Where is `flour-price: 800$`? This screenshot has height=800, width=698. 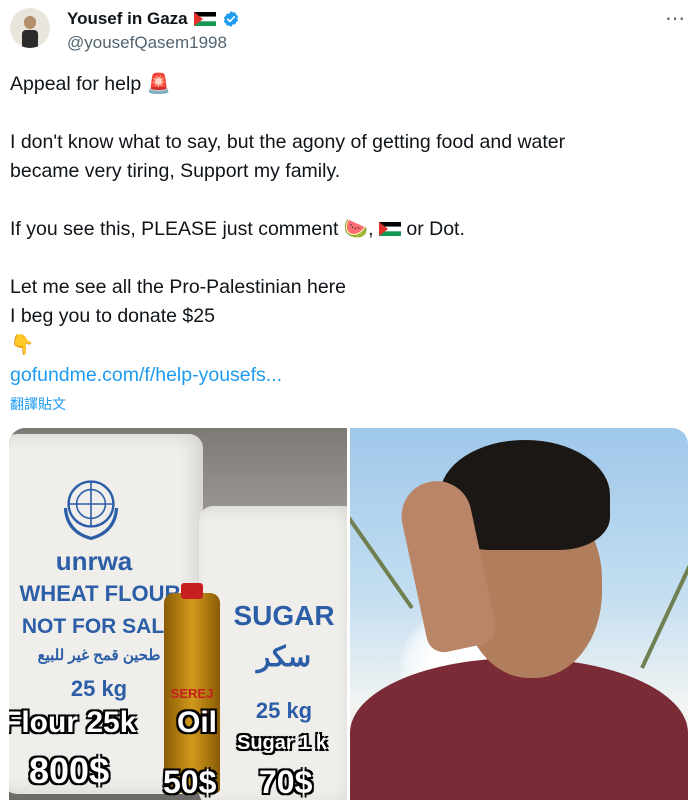 flour-price: 800$ is located at coordinates (69, 770).